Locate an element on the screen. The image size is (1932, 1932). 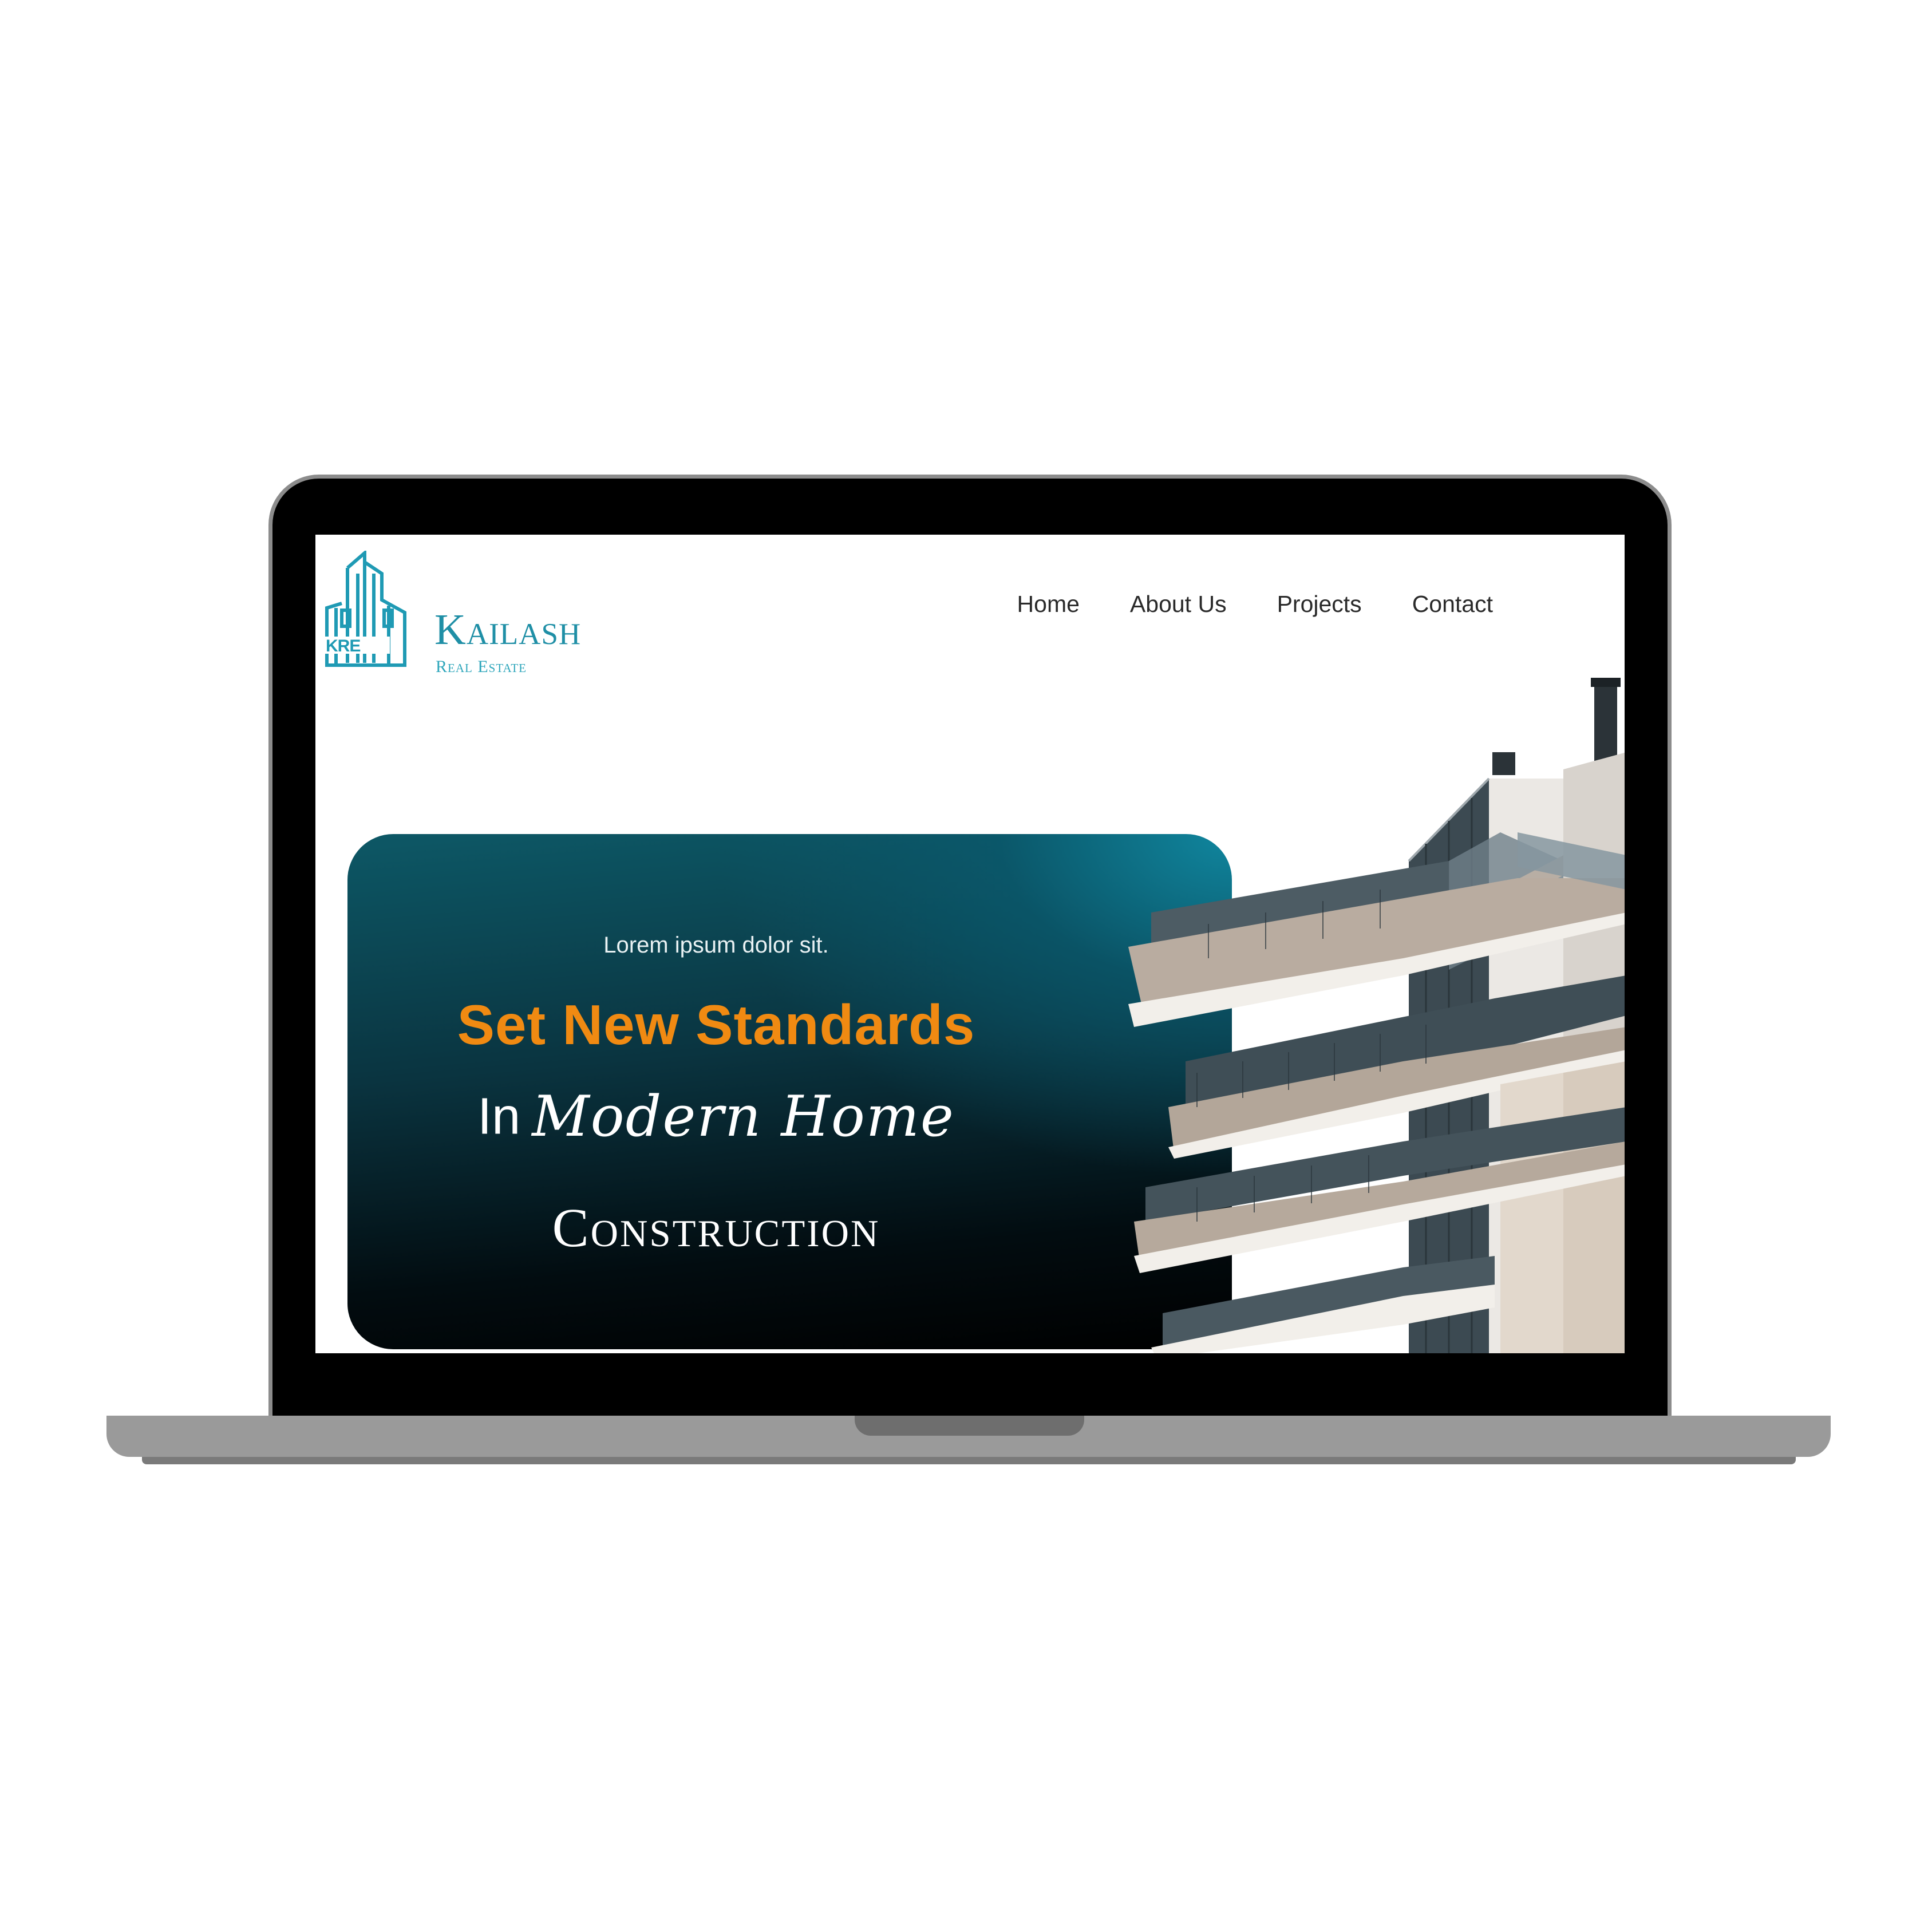
svg-text: KRE is located at coordinates (343, 646).